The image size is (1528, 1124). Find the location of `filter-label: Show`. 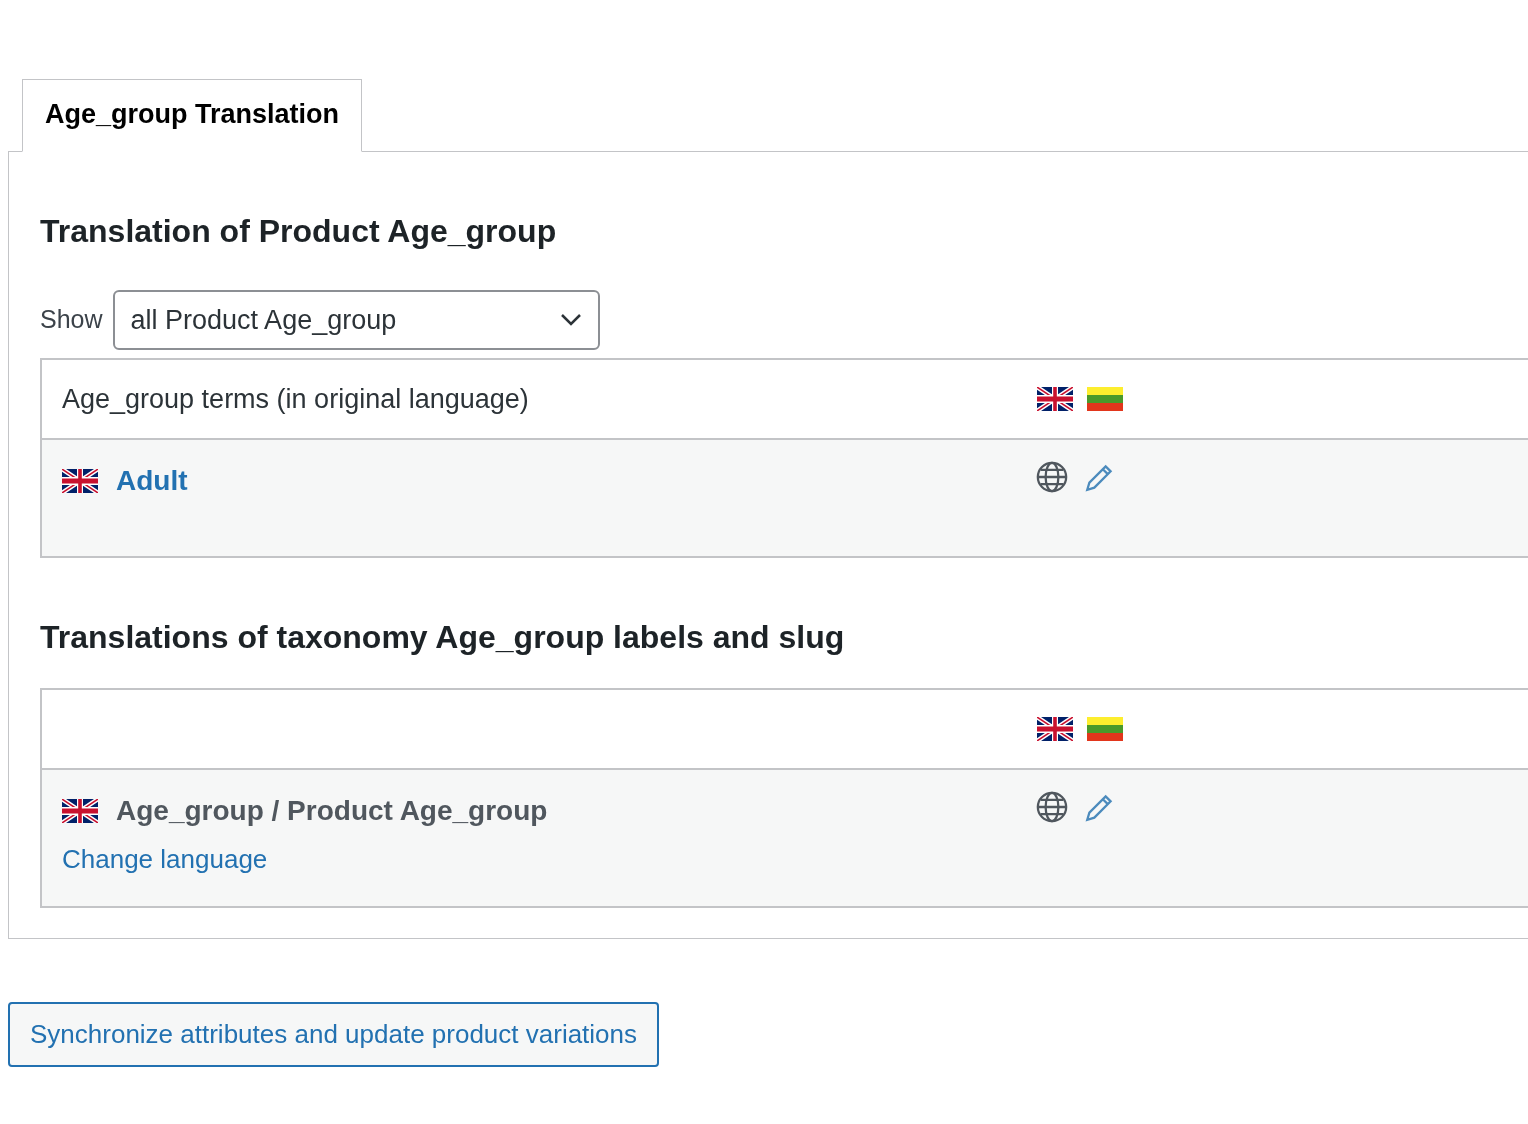

filter-label: Show is located at coordinates (71, 320).